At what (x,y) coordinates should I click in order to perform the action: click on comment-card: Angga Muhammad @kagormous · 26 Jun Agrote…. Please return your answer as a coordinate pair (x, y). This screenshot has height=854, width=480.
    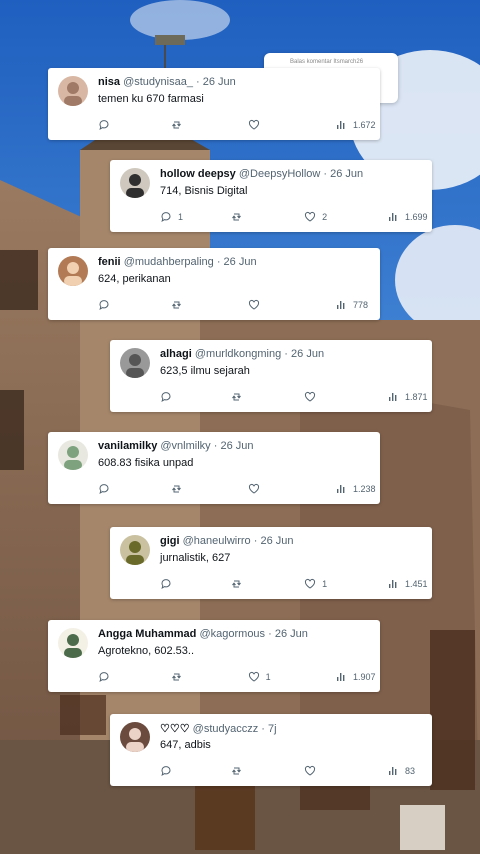
    Looking at the image, I should click on (214, 656).